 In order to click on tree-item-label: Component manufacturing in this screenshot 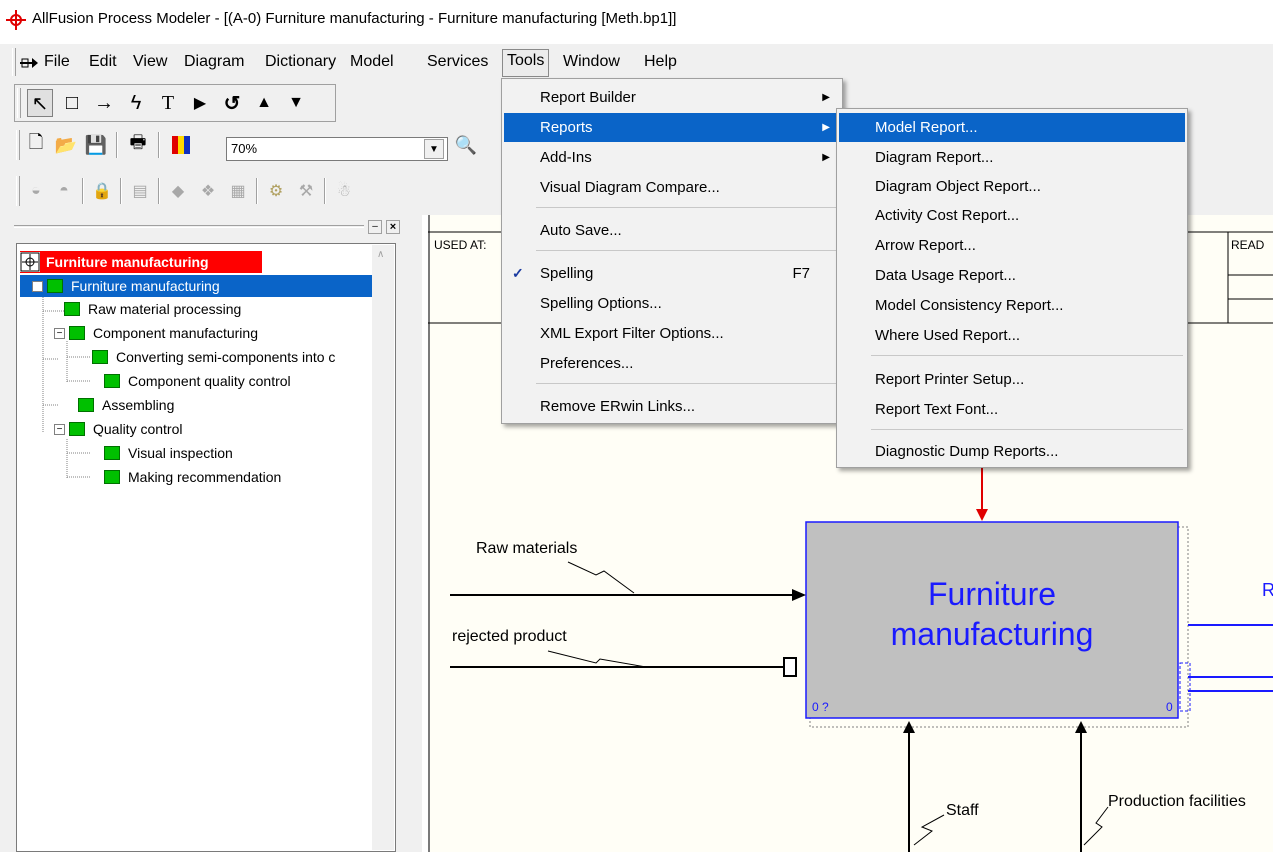, I will do `click(175, 333)`.